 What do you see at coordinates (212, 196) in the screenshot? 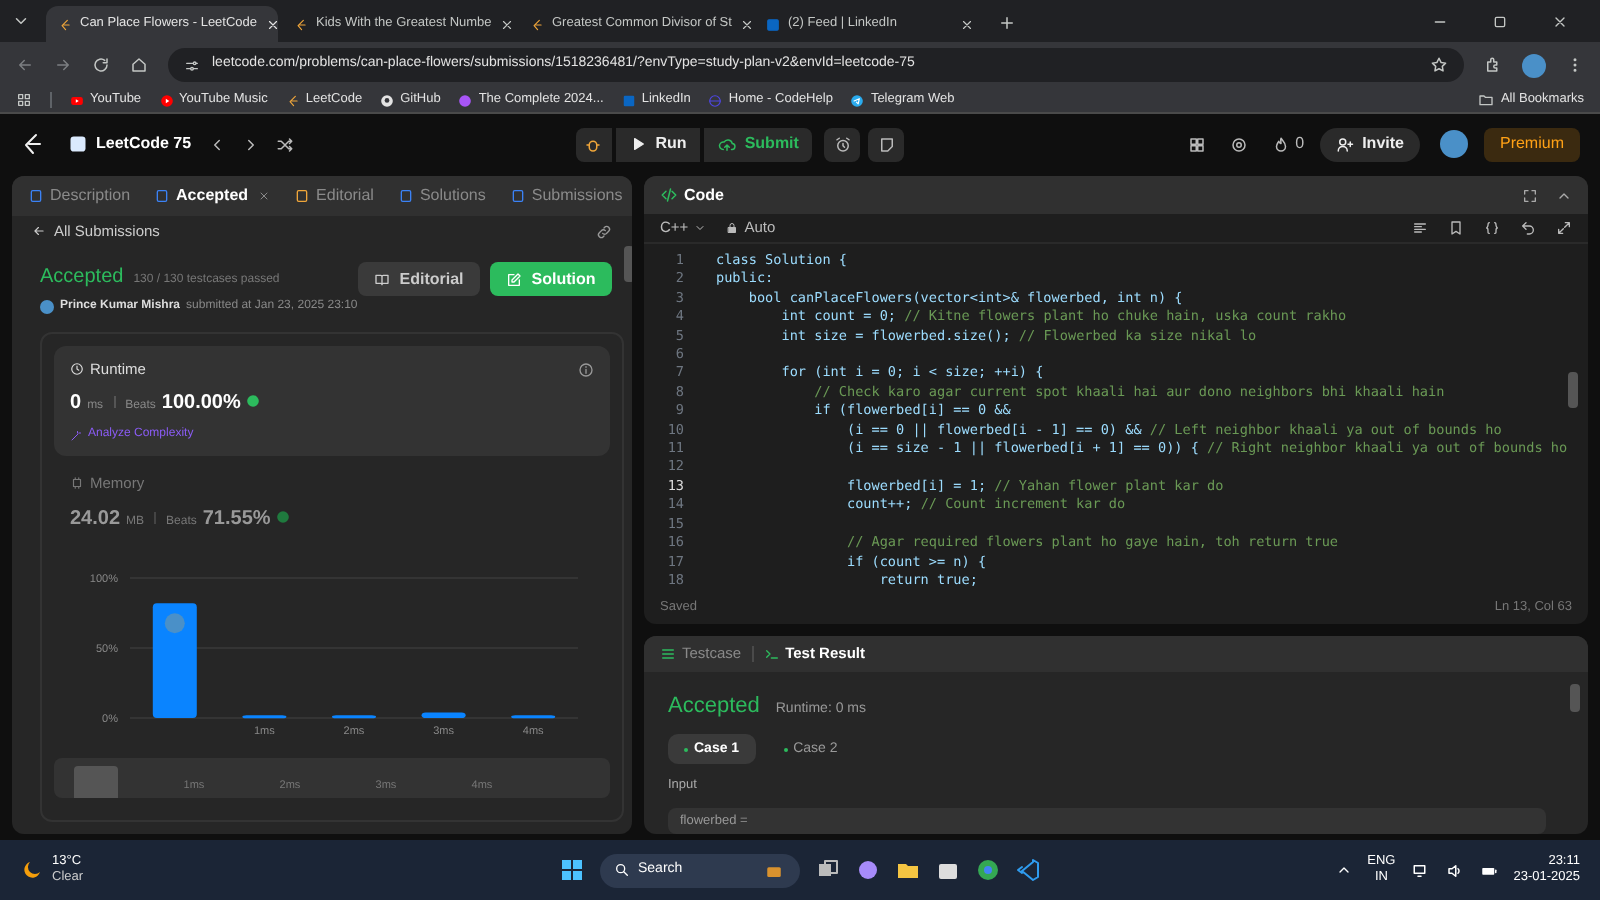
I see `panel-tab: Accepted` at bounding box center [212, 196].